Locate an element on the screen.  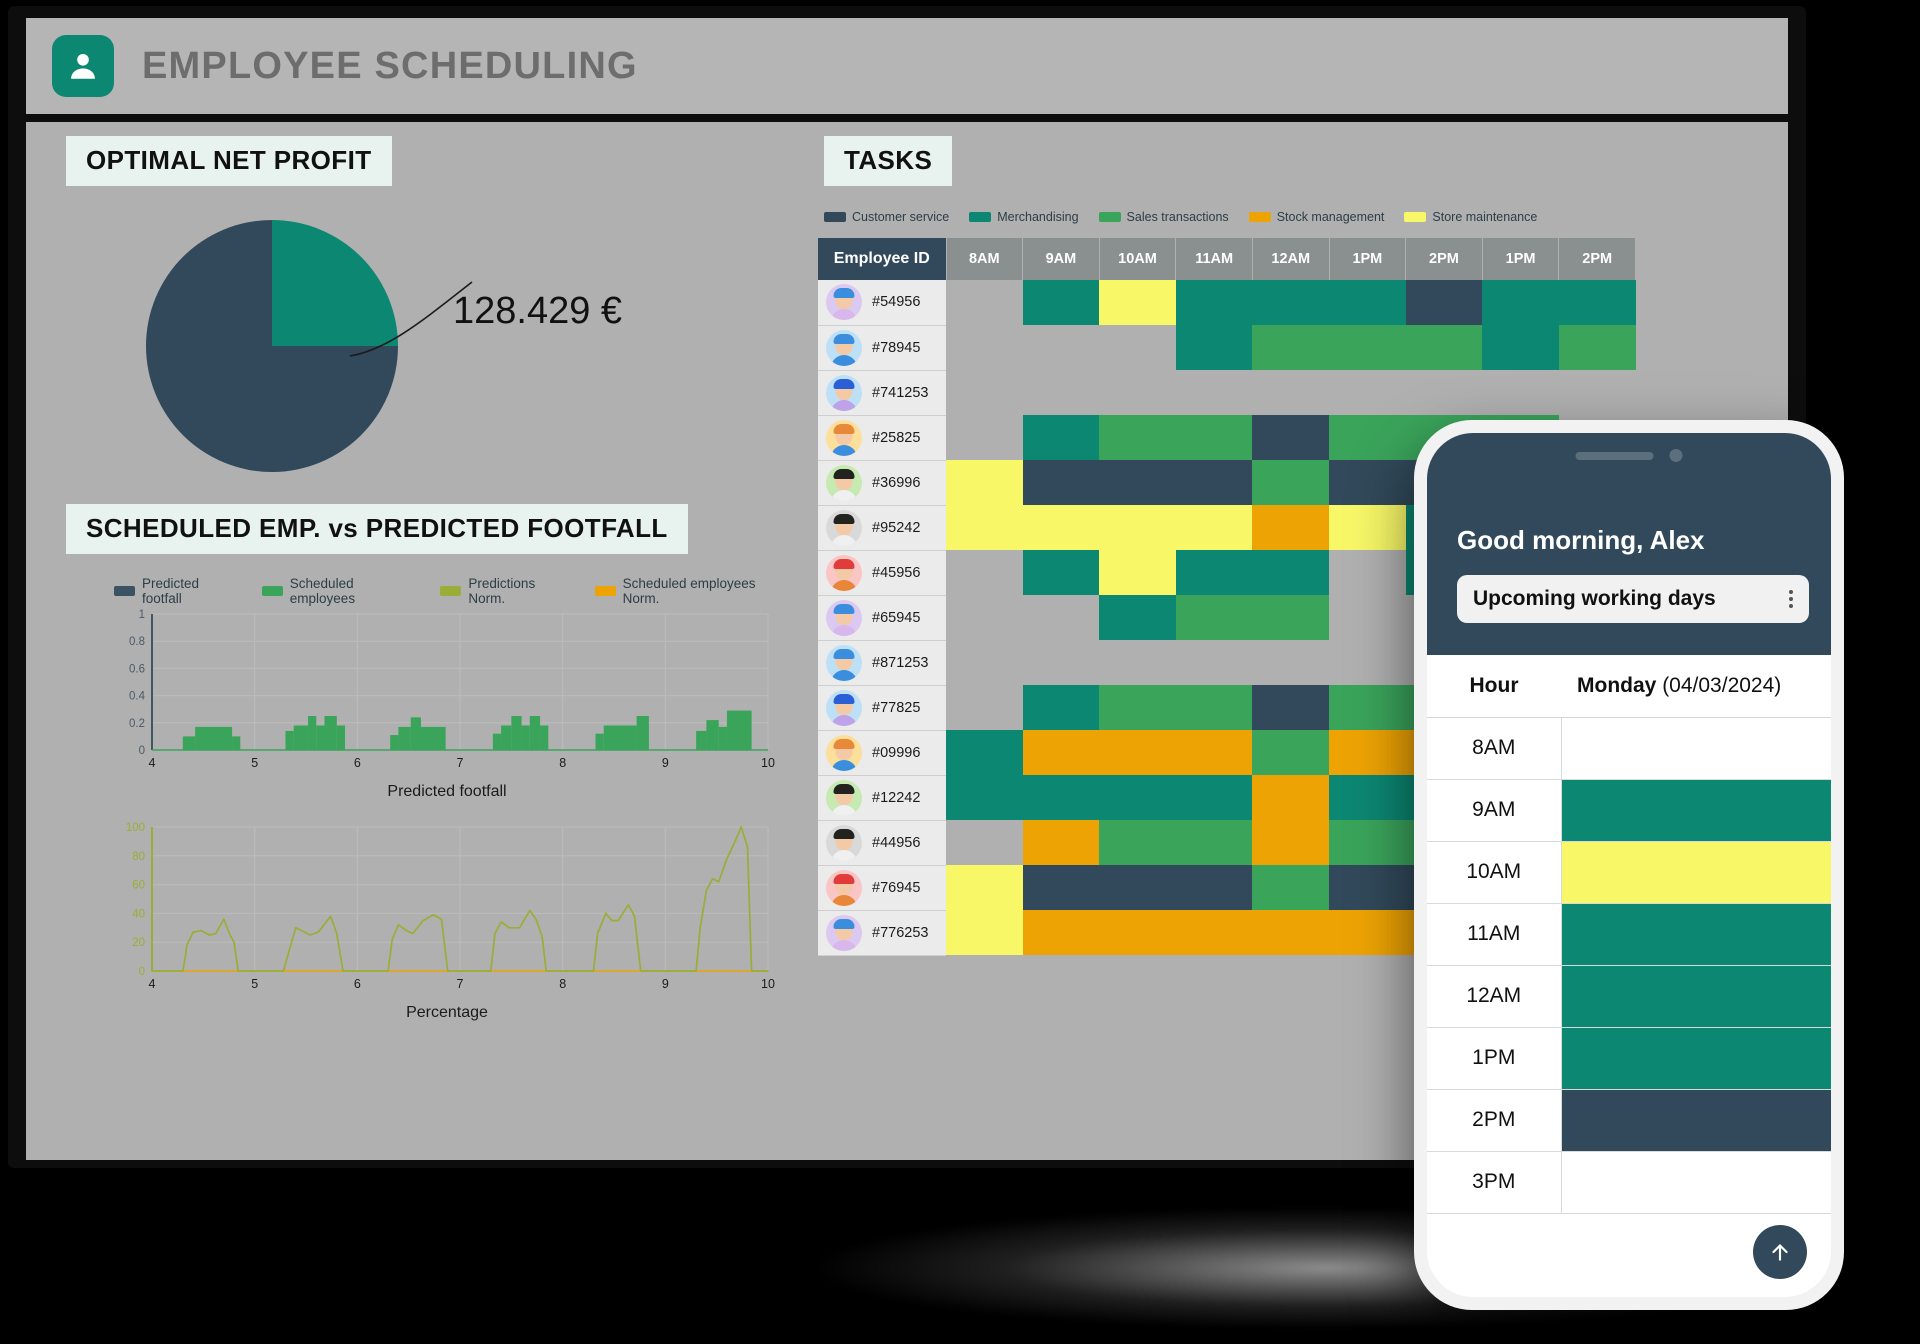
phone-schedule-row: 8AM is located at coordinates (1629, 748).